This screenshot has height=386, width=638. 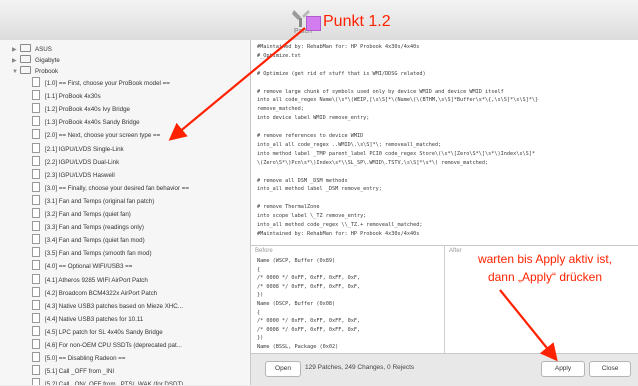 What do you see at coordinates (80, 175) in the screenshot?
I see `patch-item-label: [2.3] IGPU/LVDS Haswell` at bounding box center [80, 175].